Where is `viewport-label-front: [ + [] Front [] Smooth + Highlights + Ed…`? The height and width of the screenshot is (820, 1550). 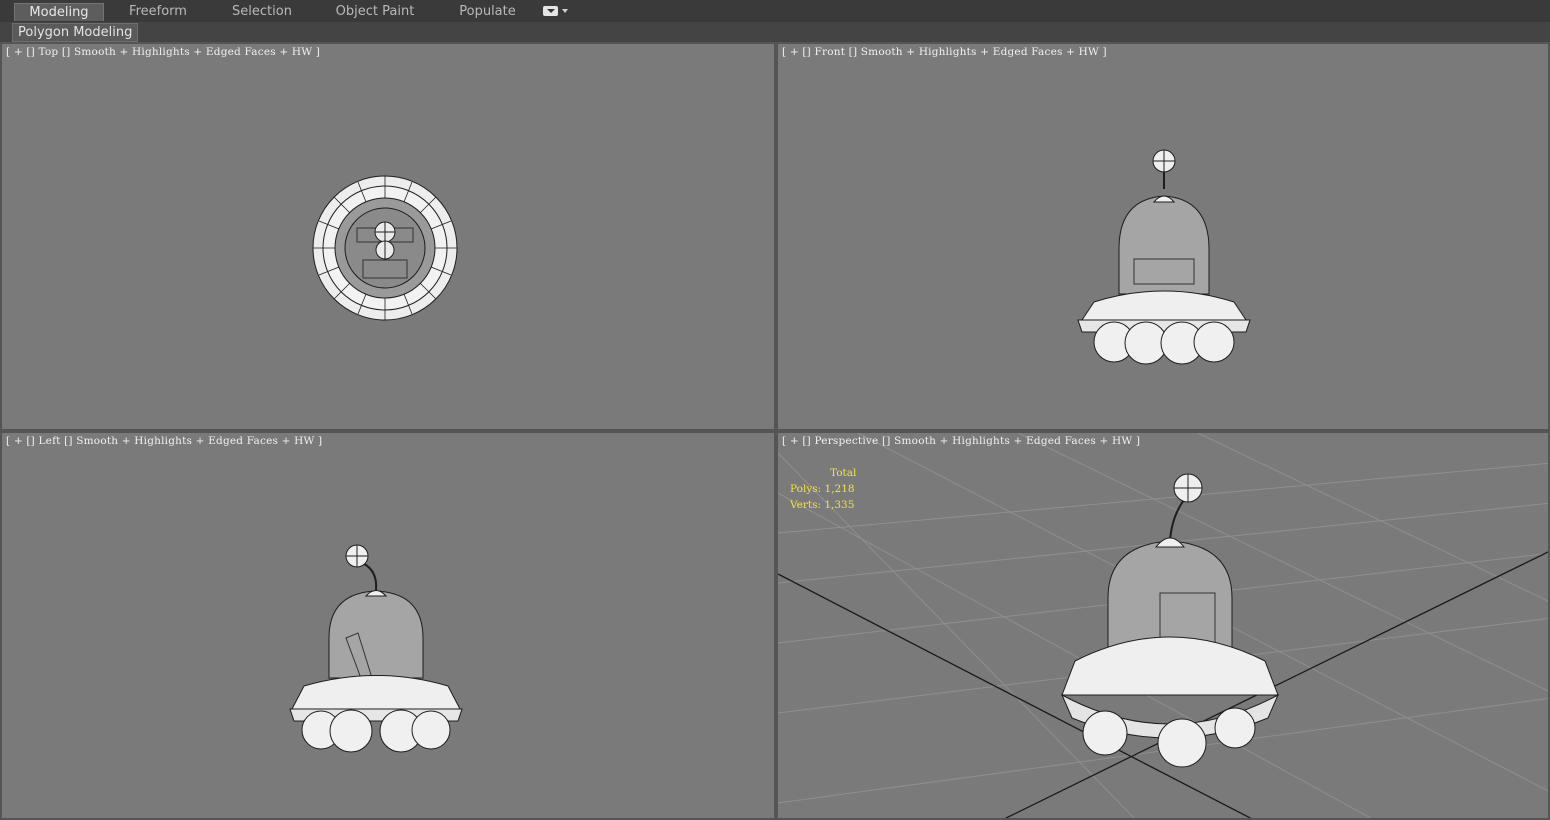 viewport-label-front: [ + [] Front [] Smooth + Highlights + Ed… is located at coordinates (944, 52).